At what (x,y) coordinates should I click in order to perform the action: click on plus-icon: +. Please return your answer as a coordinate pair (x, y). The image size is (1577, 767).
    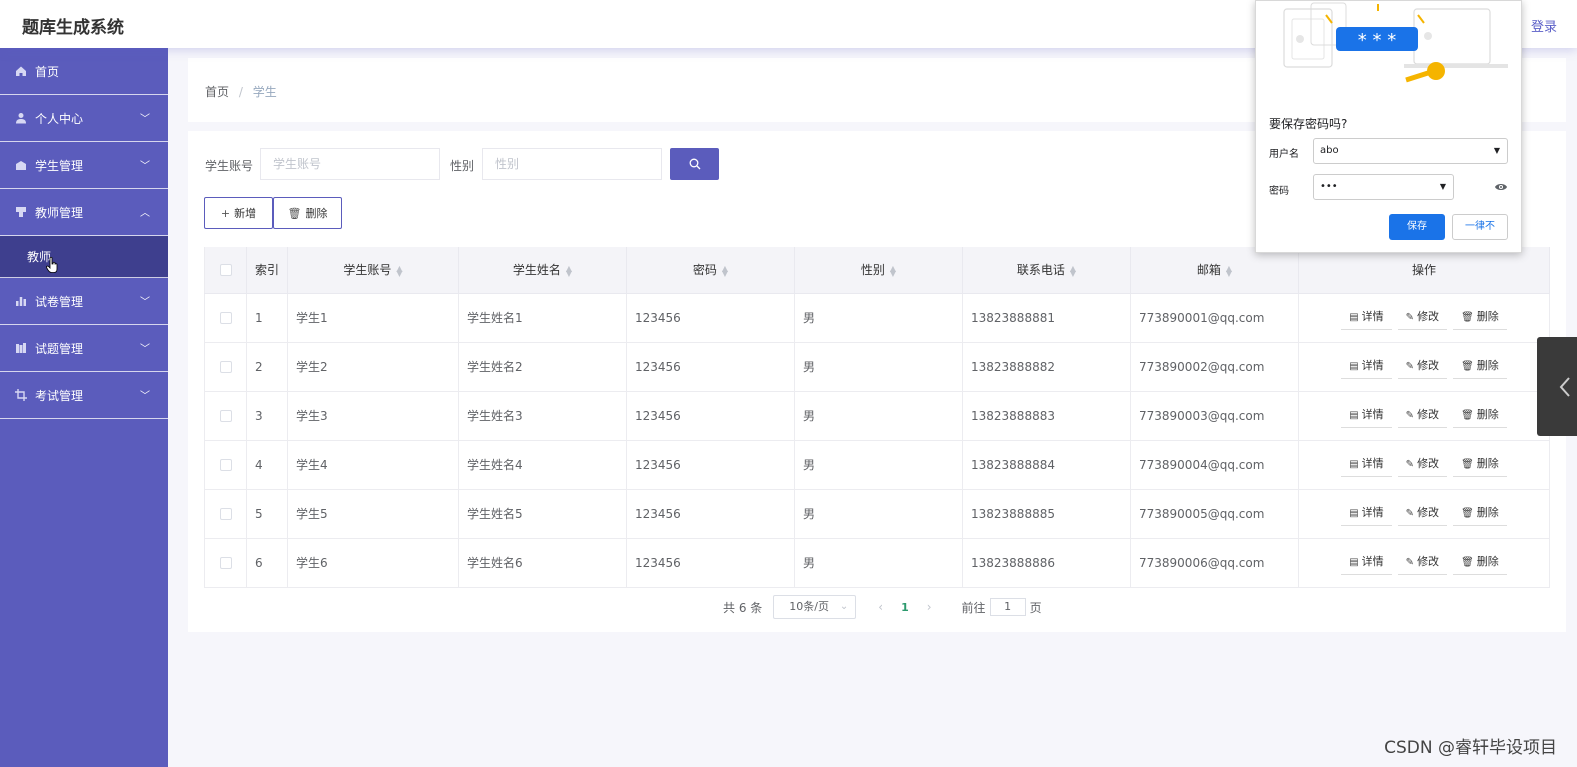
    Looking at the image, I should click on (225, 213).